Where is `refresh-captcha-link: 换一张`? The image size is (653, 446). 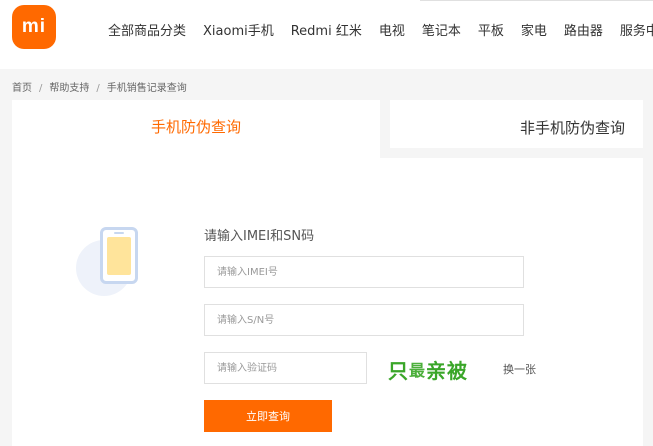 refresh-captcha-link: 换一张 is located at coordinates (519, 369).